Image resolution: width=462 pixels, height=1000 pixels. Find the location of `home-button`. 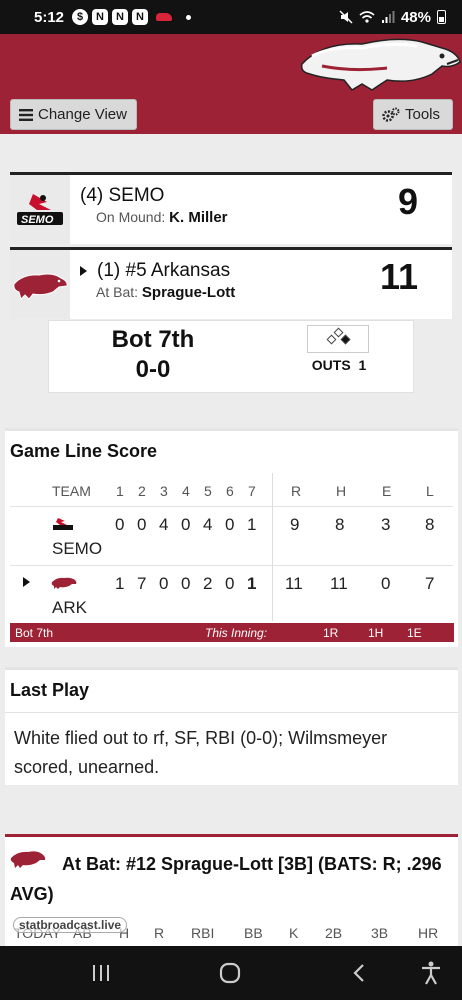

home-button is located at coordinates (230, 973).